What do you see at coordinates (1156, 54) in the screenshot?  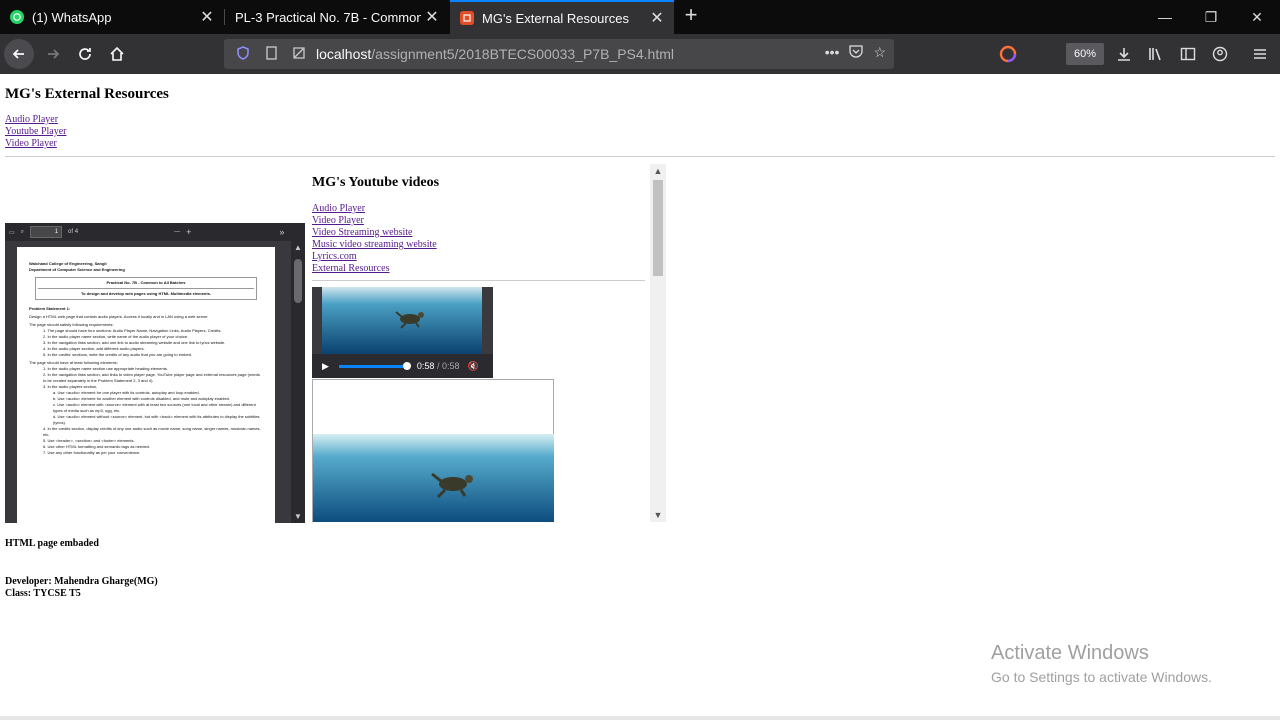 I see `library-icon` at bounding box center [1156, 54].